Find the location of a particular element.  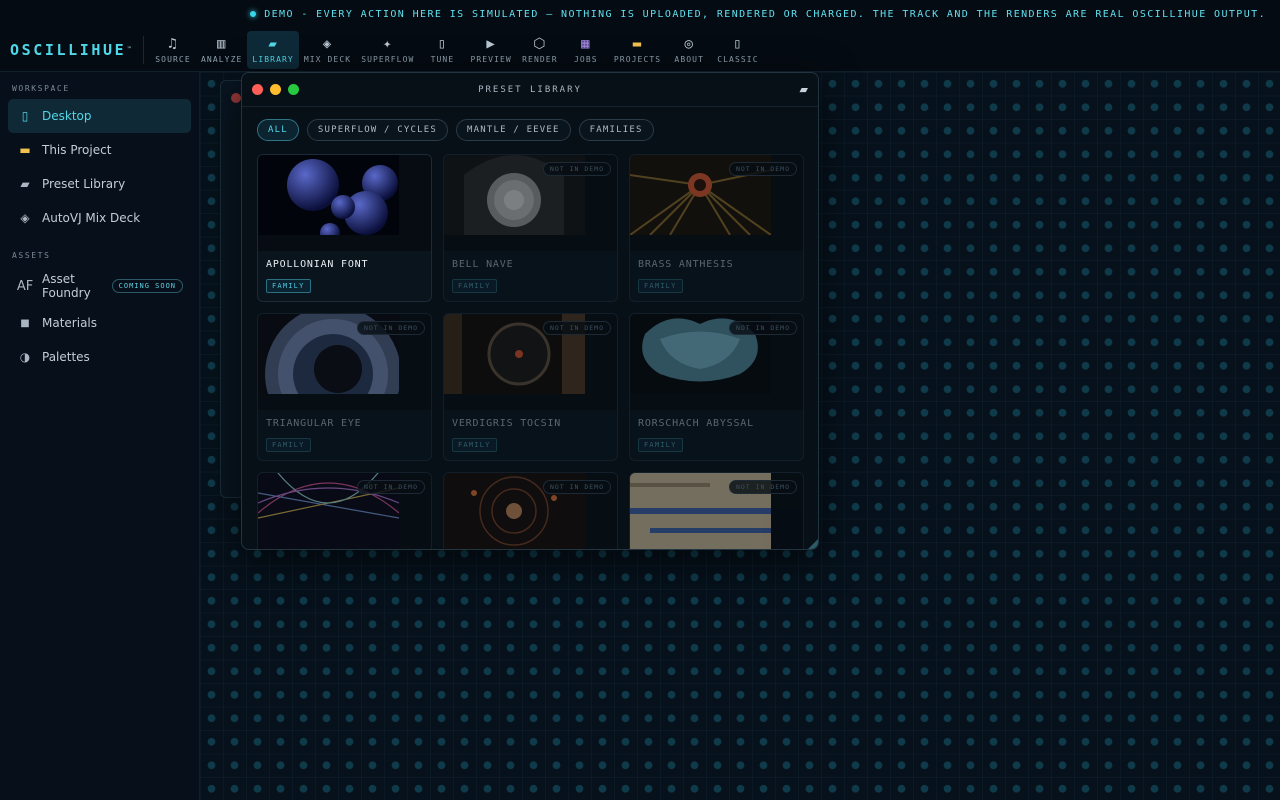

nav-label: CLASSIC is located at coordinates (738, 59).